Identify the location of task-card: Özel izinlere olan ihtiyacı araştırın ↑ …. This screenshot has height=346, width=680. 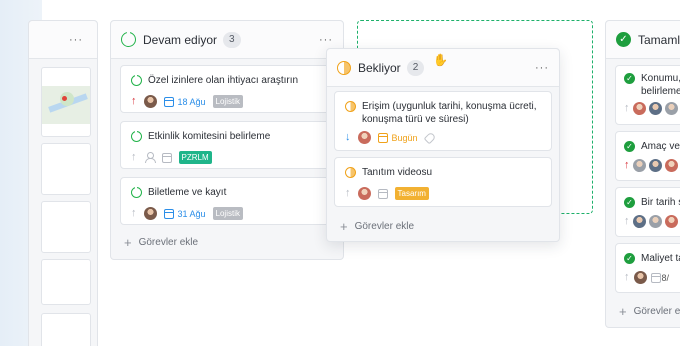
(227, 89).